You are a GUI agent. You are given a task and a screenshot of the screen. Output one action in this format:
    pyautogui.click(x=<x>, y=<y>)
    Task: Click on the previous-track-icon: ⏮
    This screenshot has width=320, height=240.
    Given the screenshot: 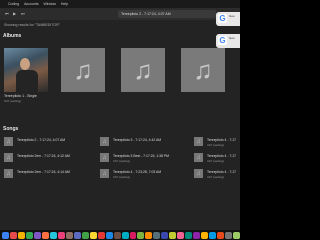 What is the action you would take?
    pyautogui.click(x=7, y=13)
    